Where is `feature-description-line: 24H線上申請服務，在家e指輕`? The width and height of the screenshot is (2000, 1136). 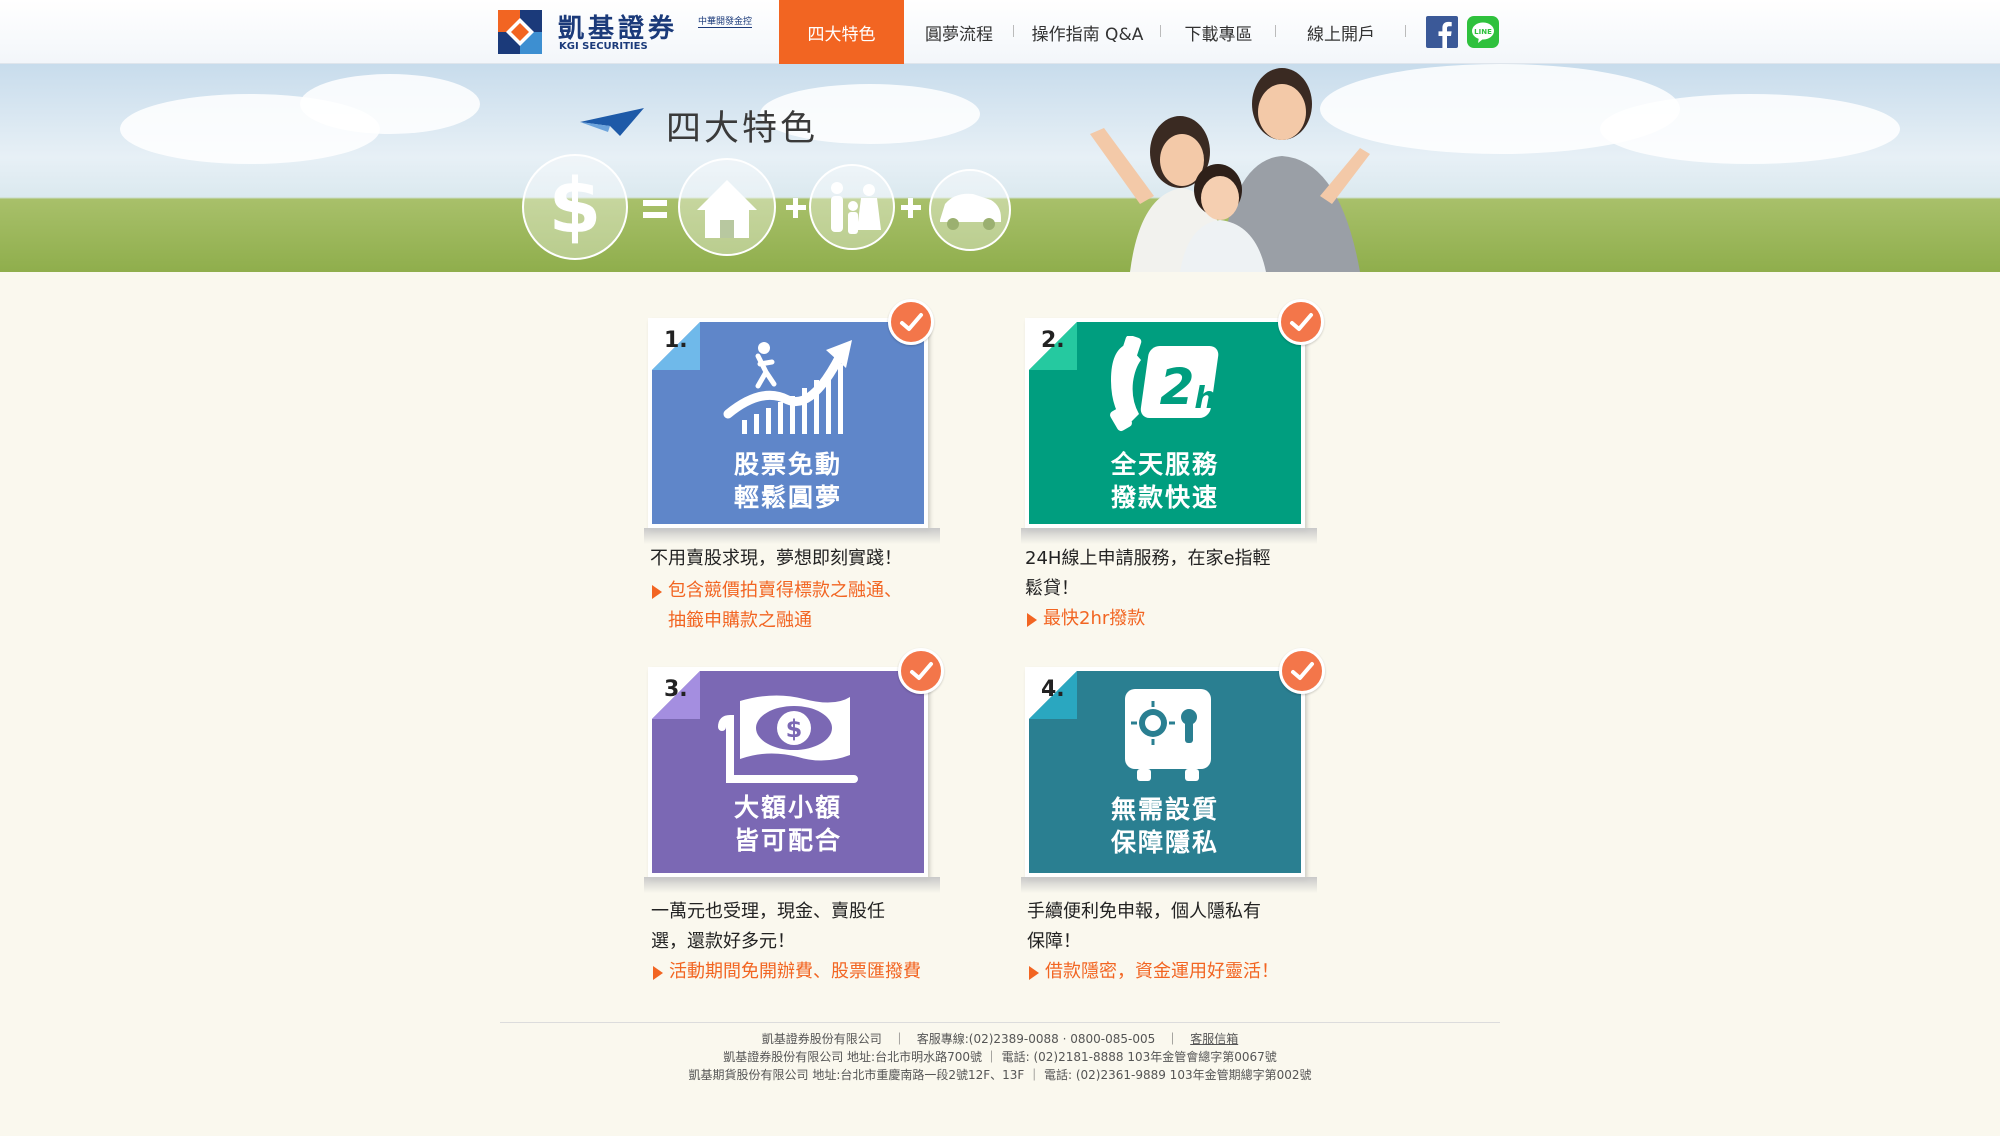 feature-description-line: 24H線上申請服務，在家e指輕 is located at coordinates (1148, 558).